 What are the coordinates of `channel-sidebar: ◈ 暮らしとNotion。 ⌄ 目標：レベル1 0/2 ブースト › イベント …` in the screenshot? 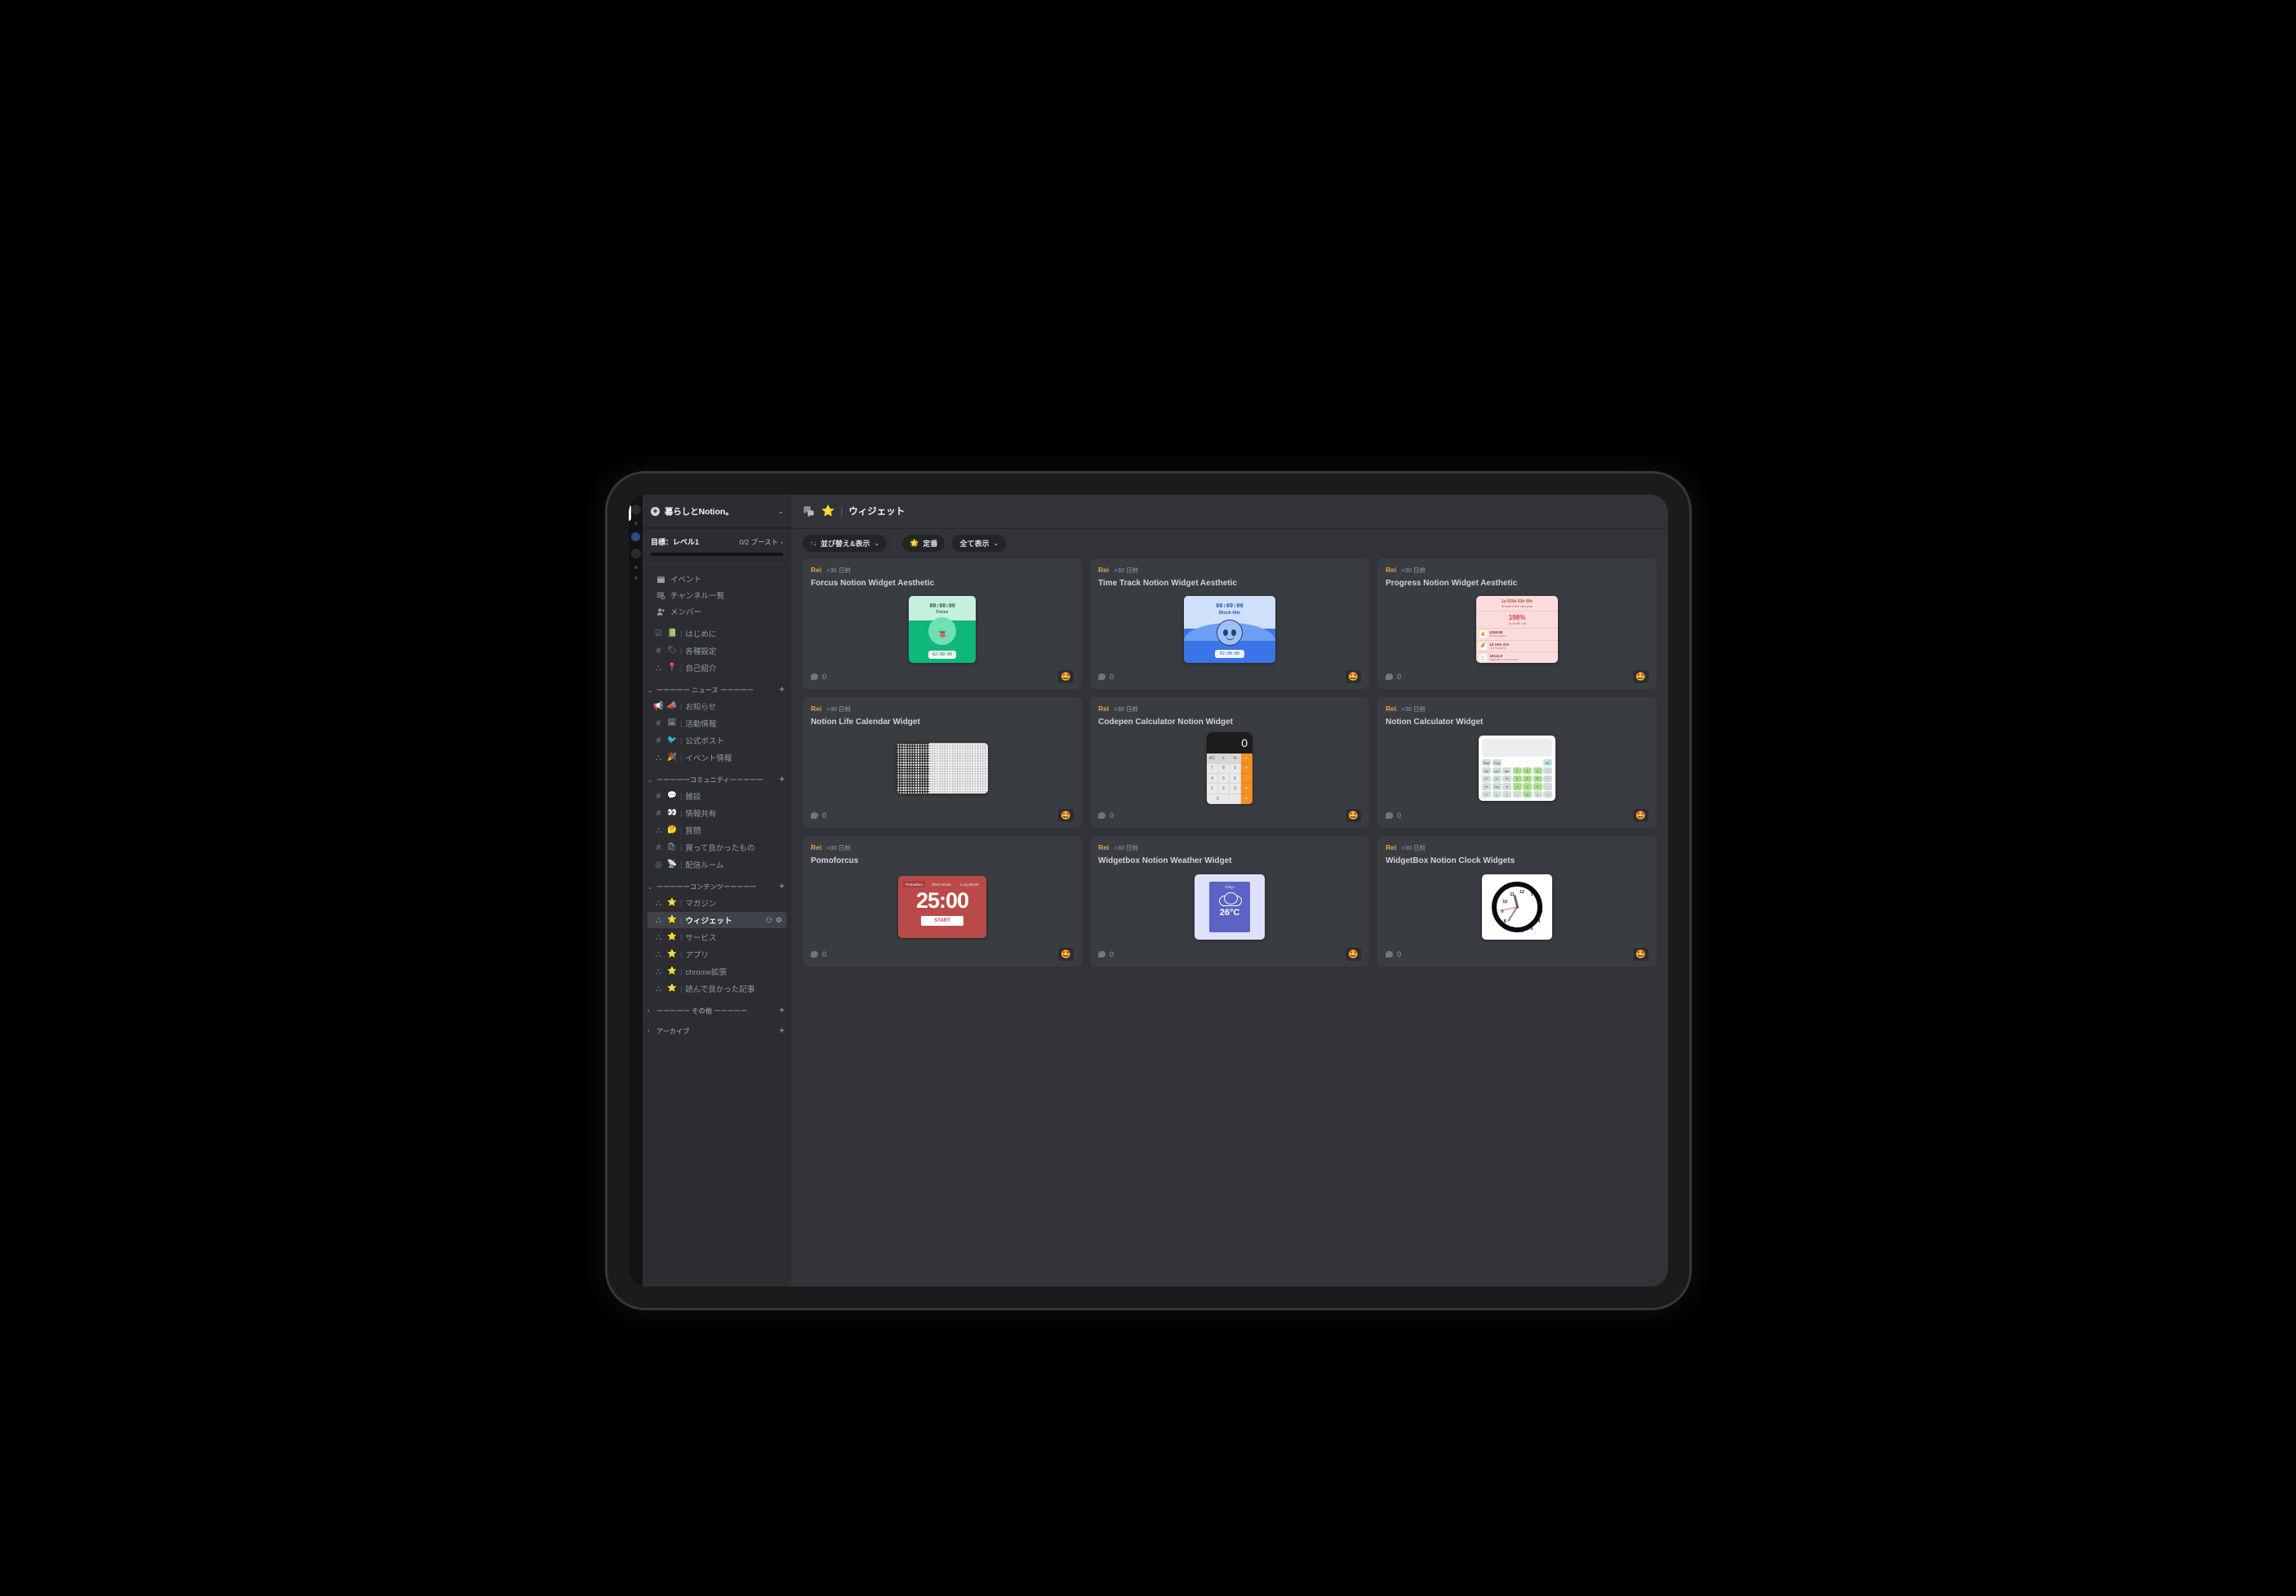 It's located at (717, 891).